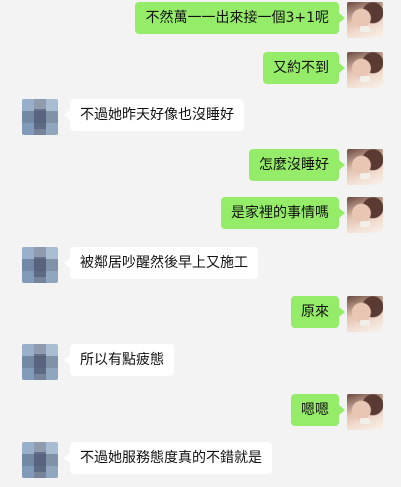 Image resolution: width=401 pixels, height=487 pixels. Describe the element at coordinates (280, 213) in the screenshot. I see `message-text: 是家裡的事情嗎` at that location.